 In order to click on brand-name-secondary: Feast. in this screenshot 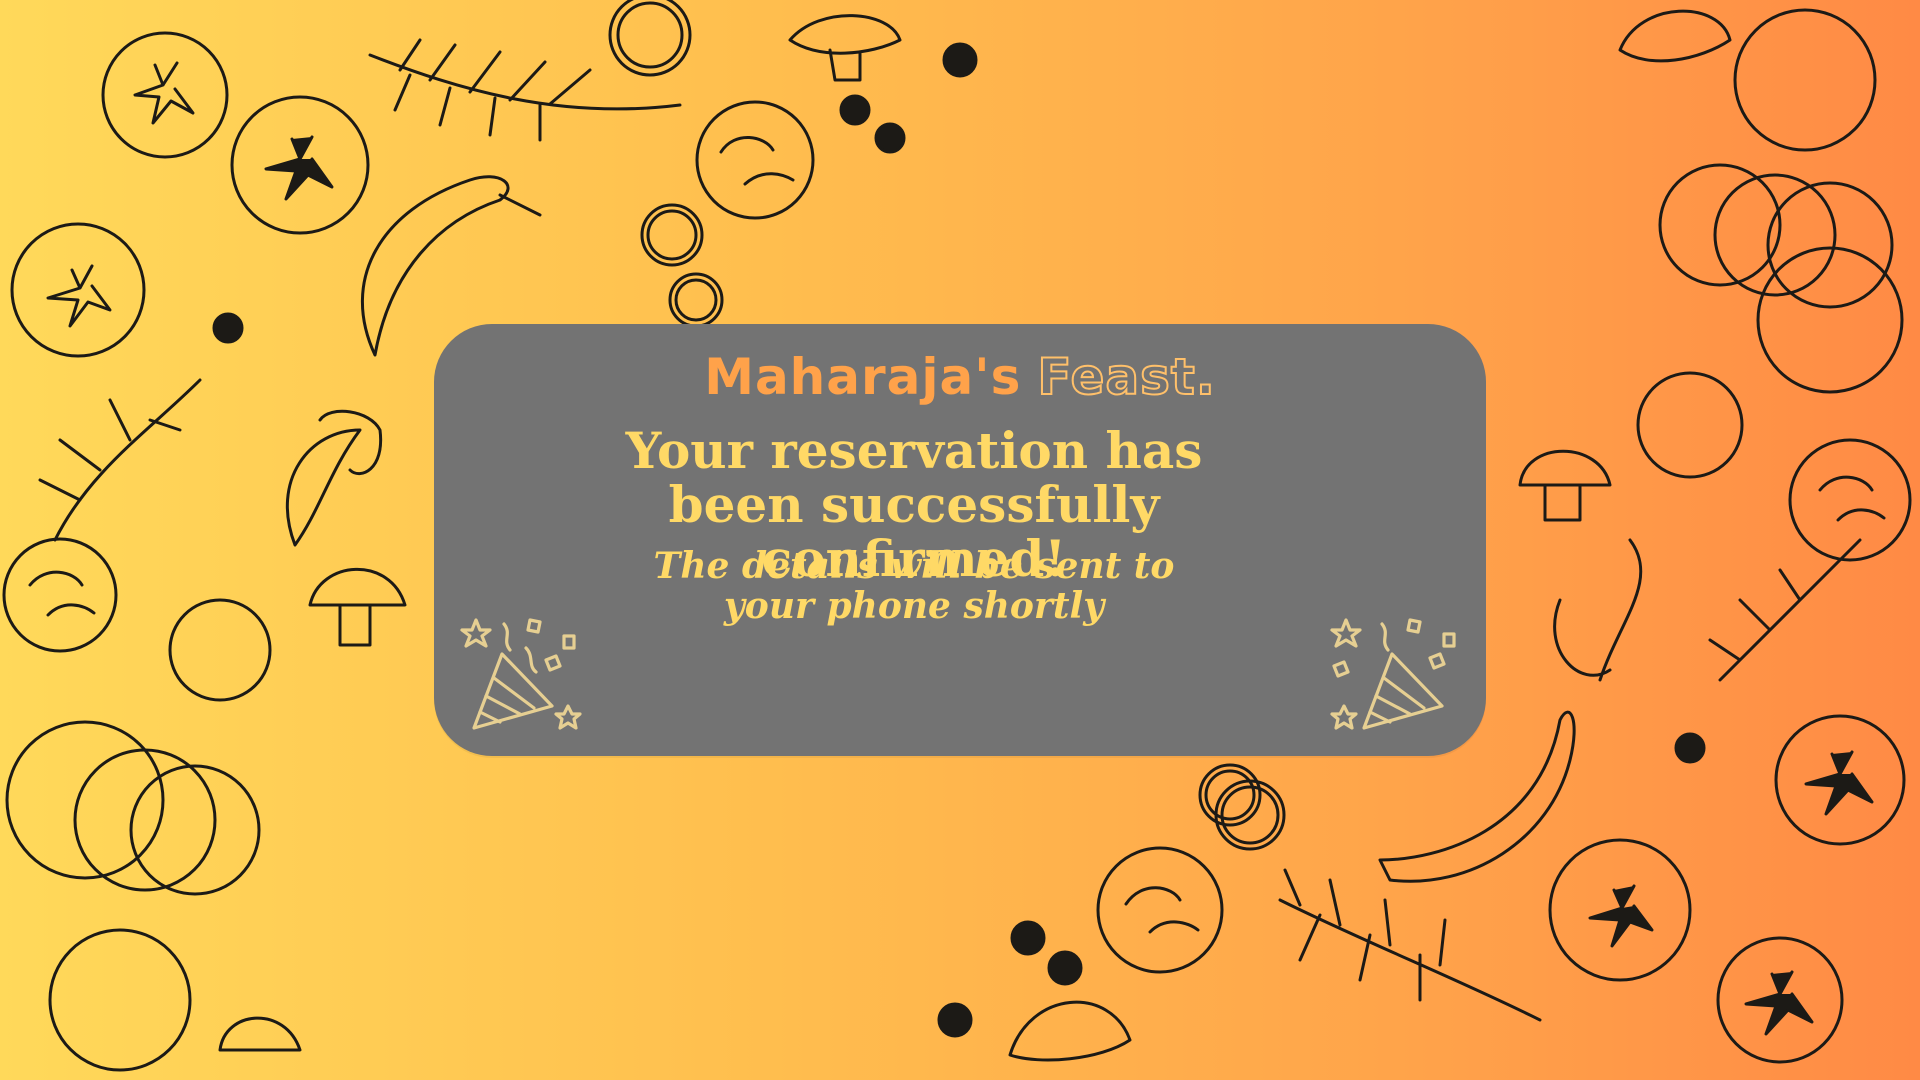, I will do `click(1126, 377)`.